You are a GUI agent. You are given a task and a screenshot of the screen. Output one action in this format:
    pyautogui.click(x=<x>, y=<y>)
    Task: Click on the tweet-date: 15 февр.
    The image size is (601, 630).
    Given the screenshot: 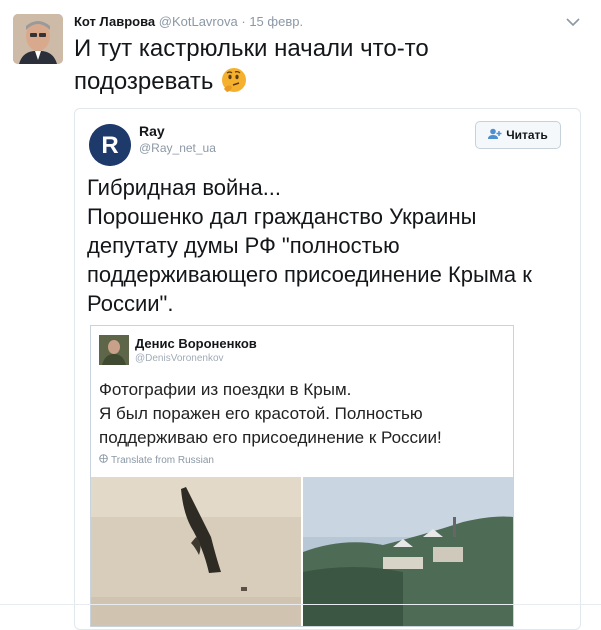 What is the action you would take?
    pyautogui.click(x=276, y=21)
    